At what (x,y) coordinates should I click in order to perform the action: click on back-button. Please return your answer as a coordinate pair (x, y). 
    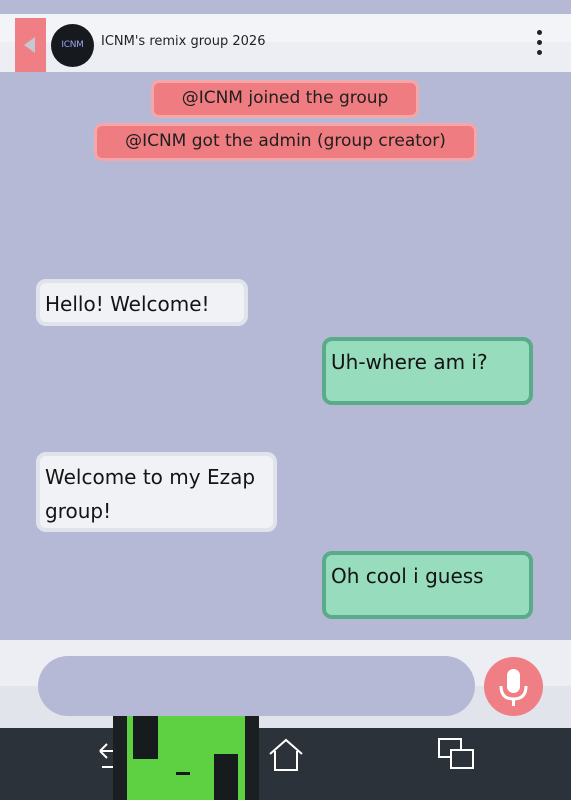
    Looking at the image, I should click on (30, 45).